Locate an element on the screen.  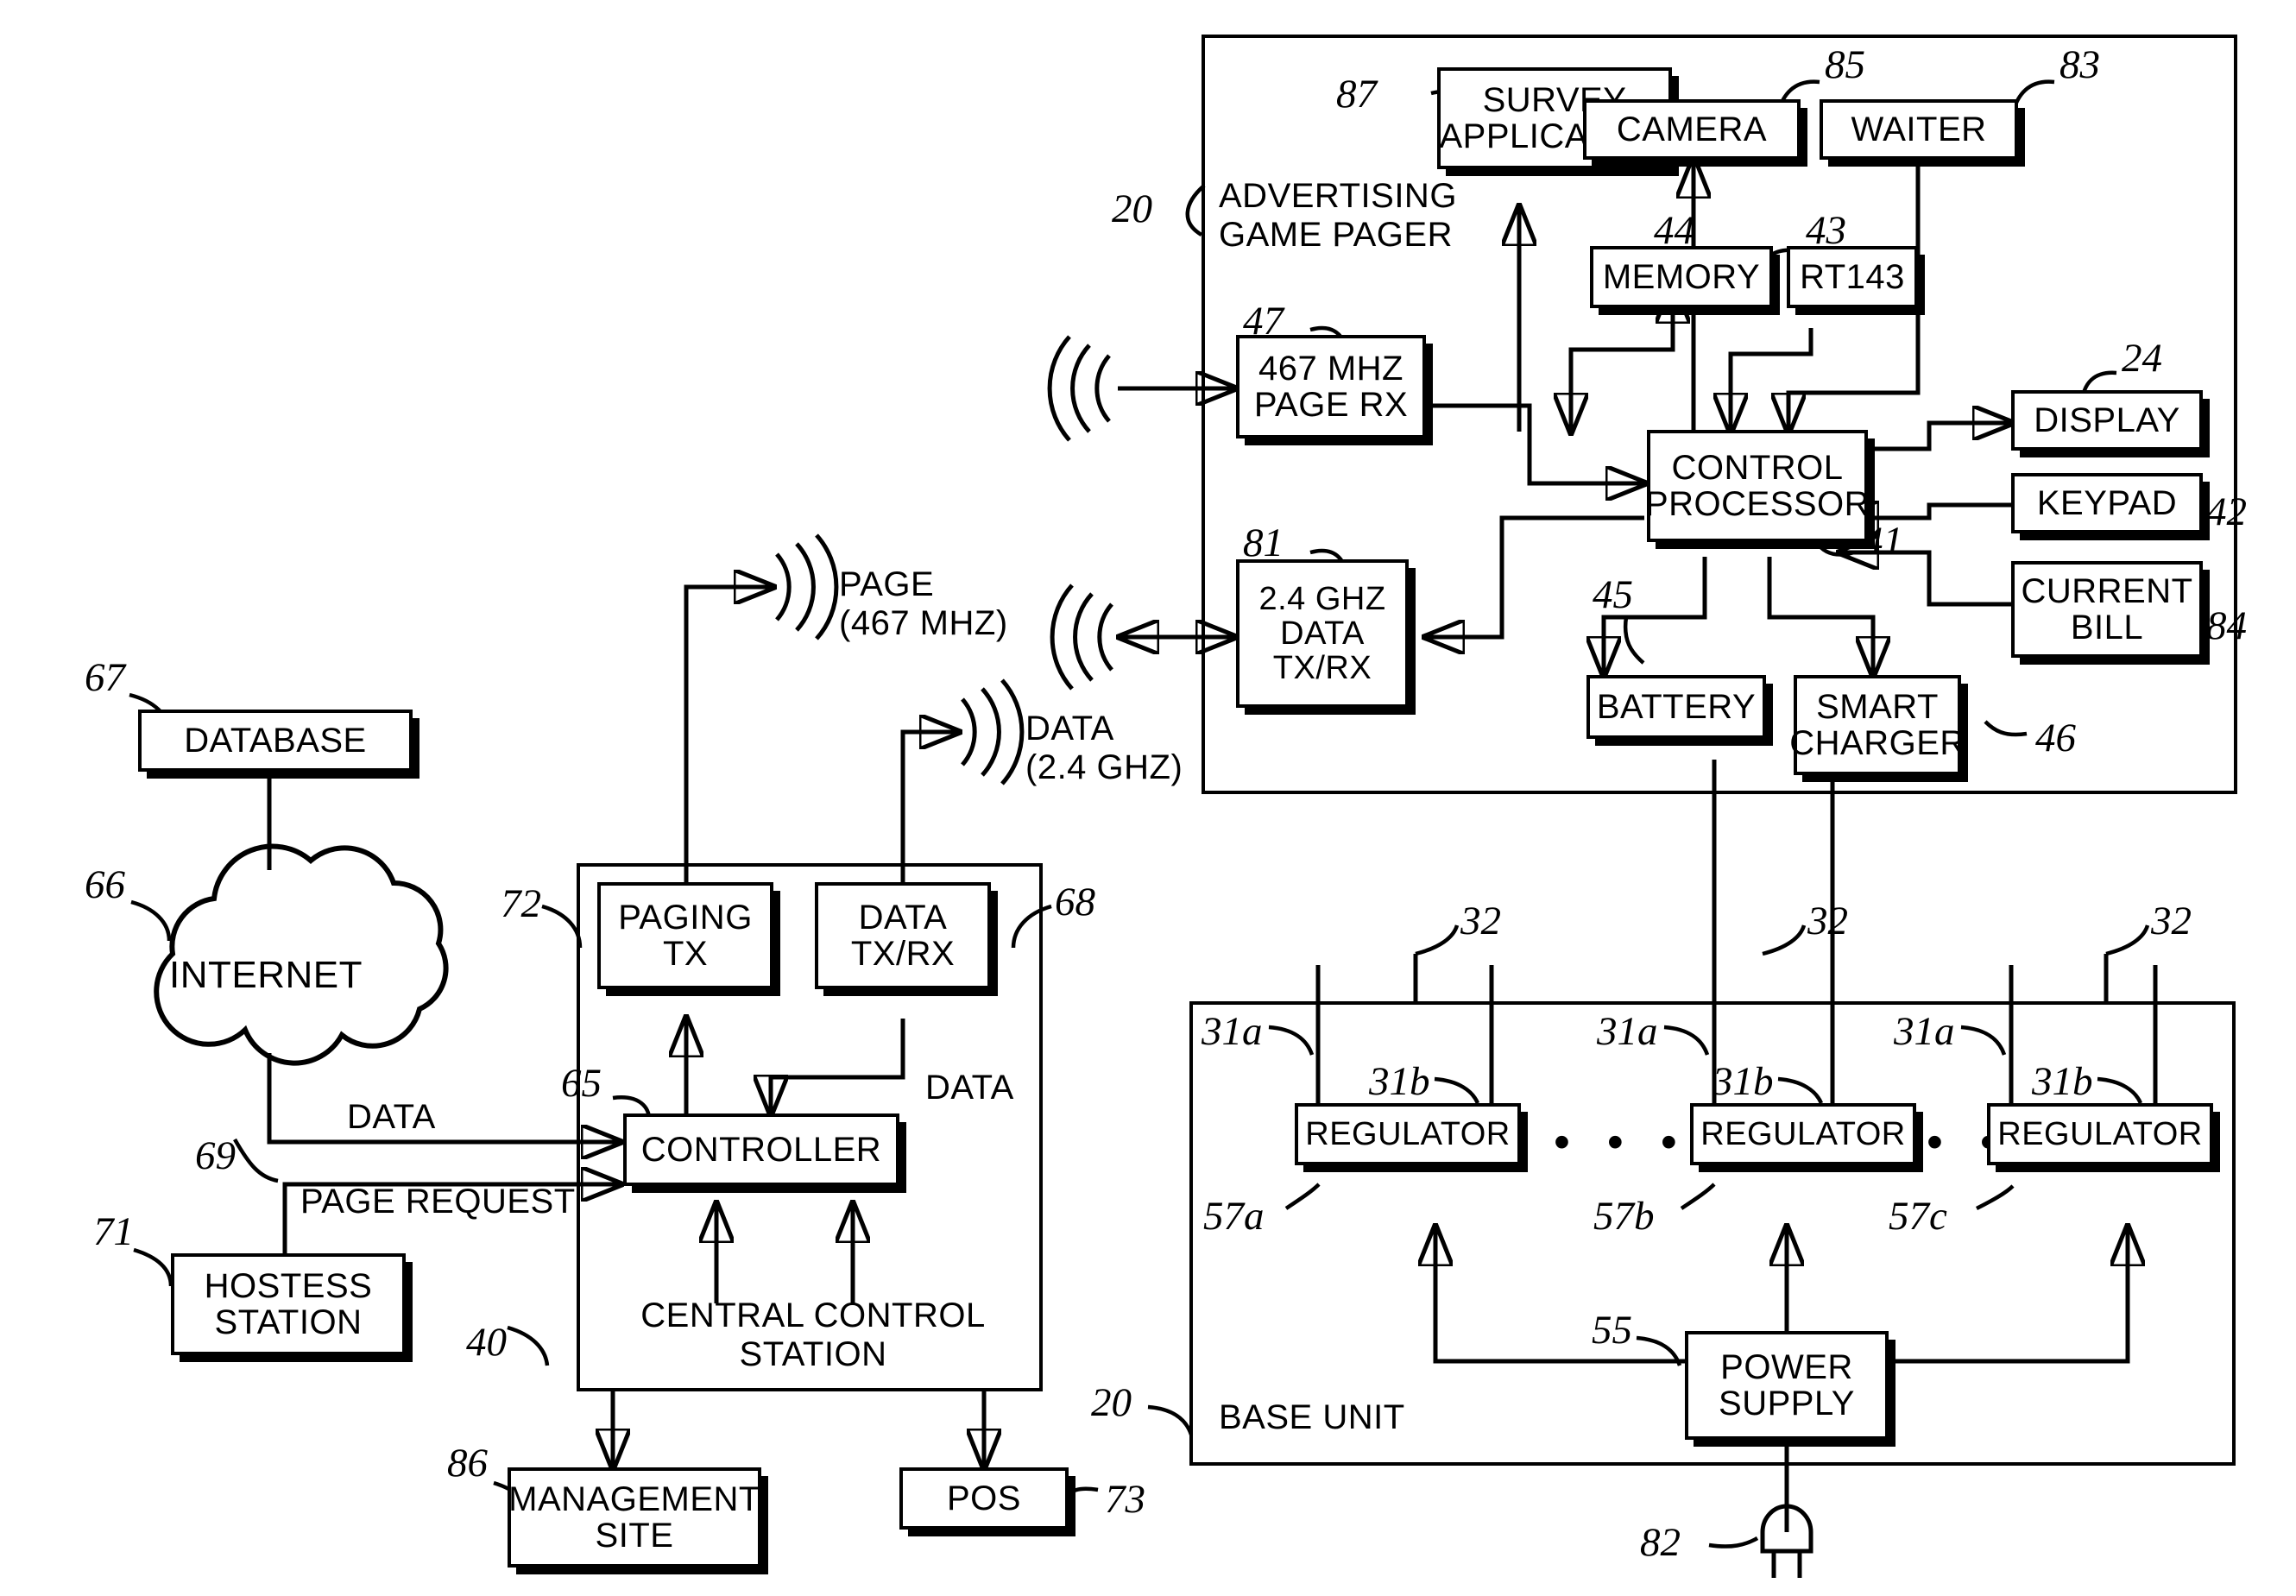
ref-67: 67 is located at coordinates (105, 677).